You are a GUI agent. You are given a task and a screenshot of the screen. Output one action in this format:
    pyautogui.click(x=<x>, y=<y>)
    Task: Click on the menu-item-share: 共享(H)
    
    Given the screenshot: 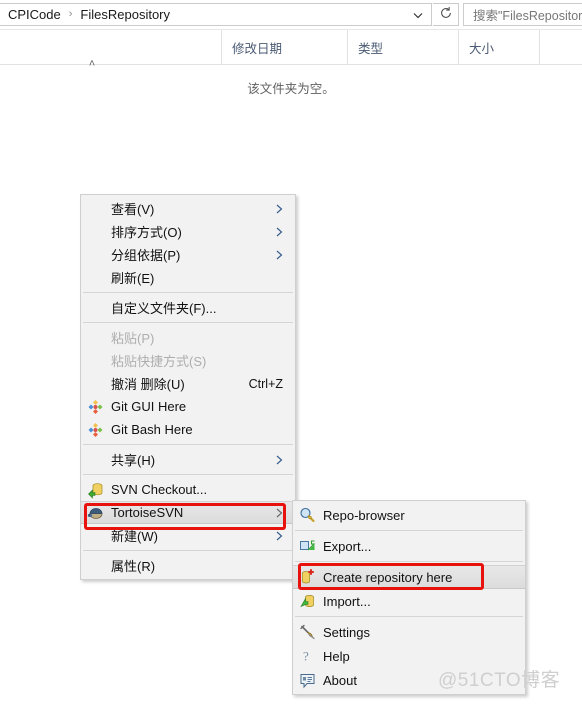 What is the action you would take?
    pyautogui.click(x=188, y=459)
    